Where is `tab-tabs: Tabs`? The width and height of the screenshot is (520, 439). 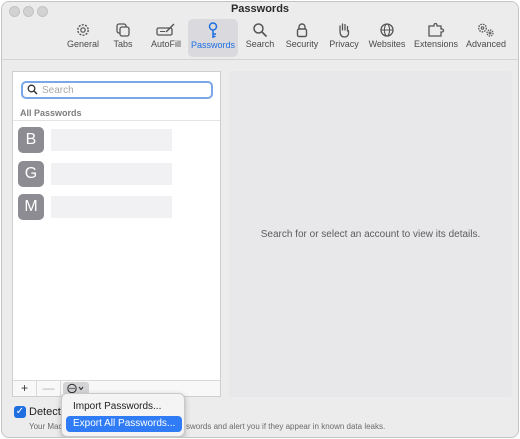
tab-tabs: Tabs is located at coordinates (123, 38).